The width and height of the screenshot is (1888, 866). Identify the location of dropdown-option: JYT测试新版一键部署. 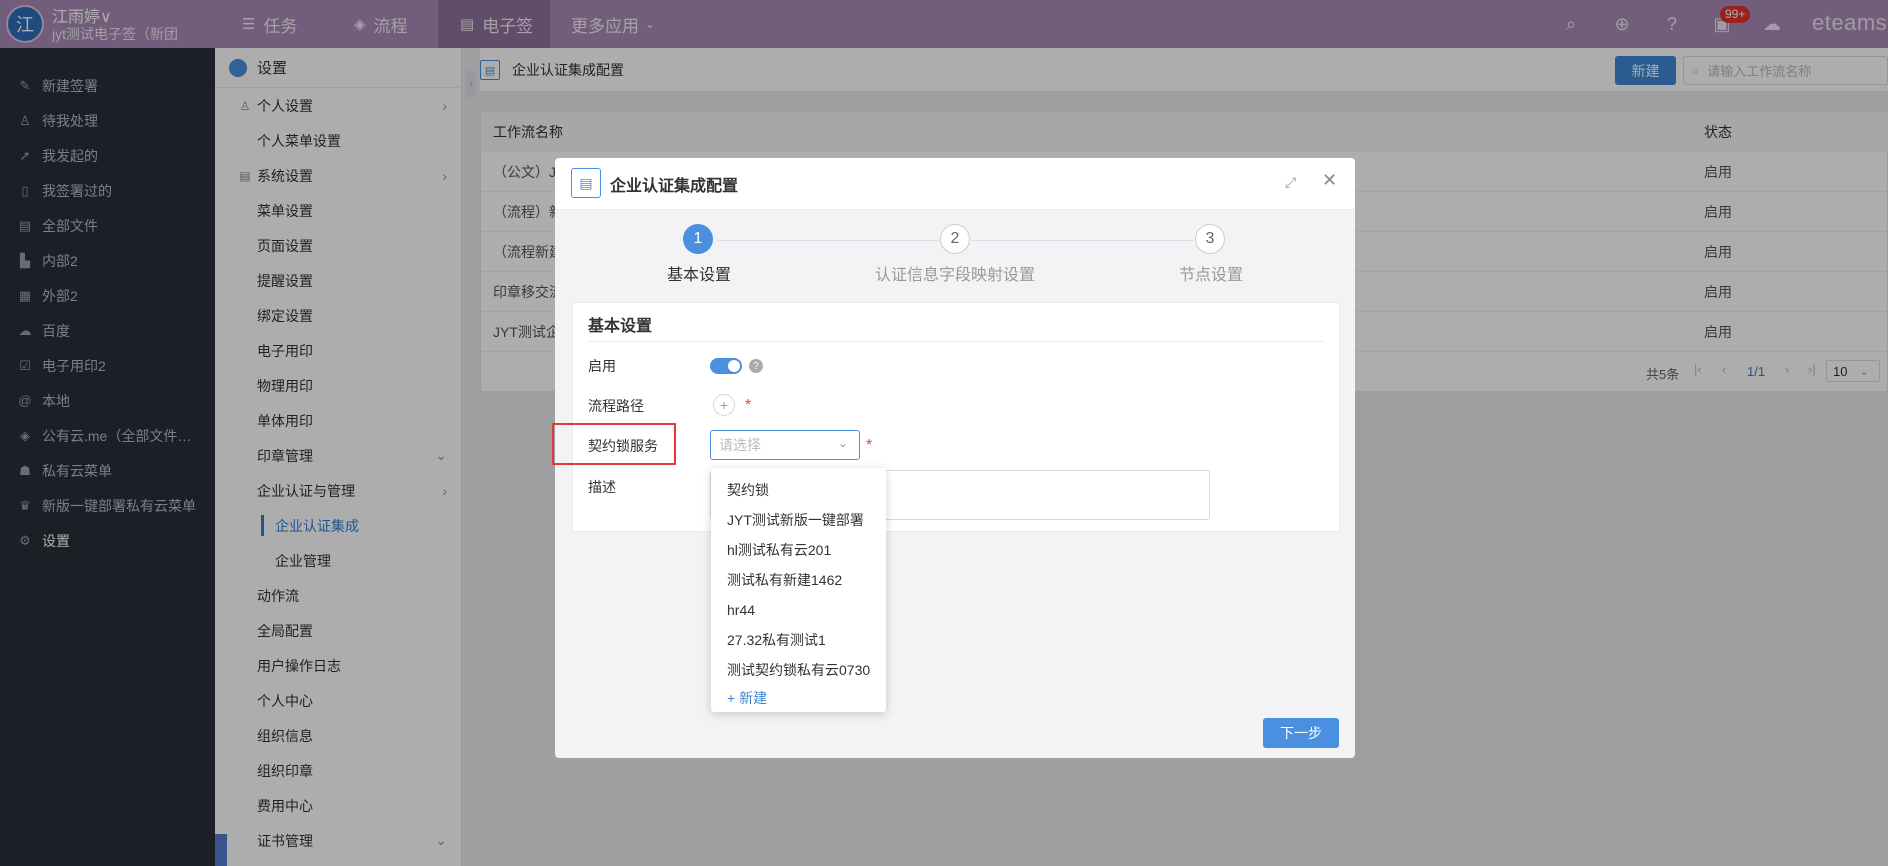
(798, 520).